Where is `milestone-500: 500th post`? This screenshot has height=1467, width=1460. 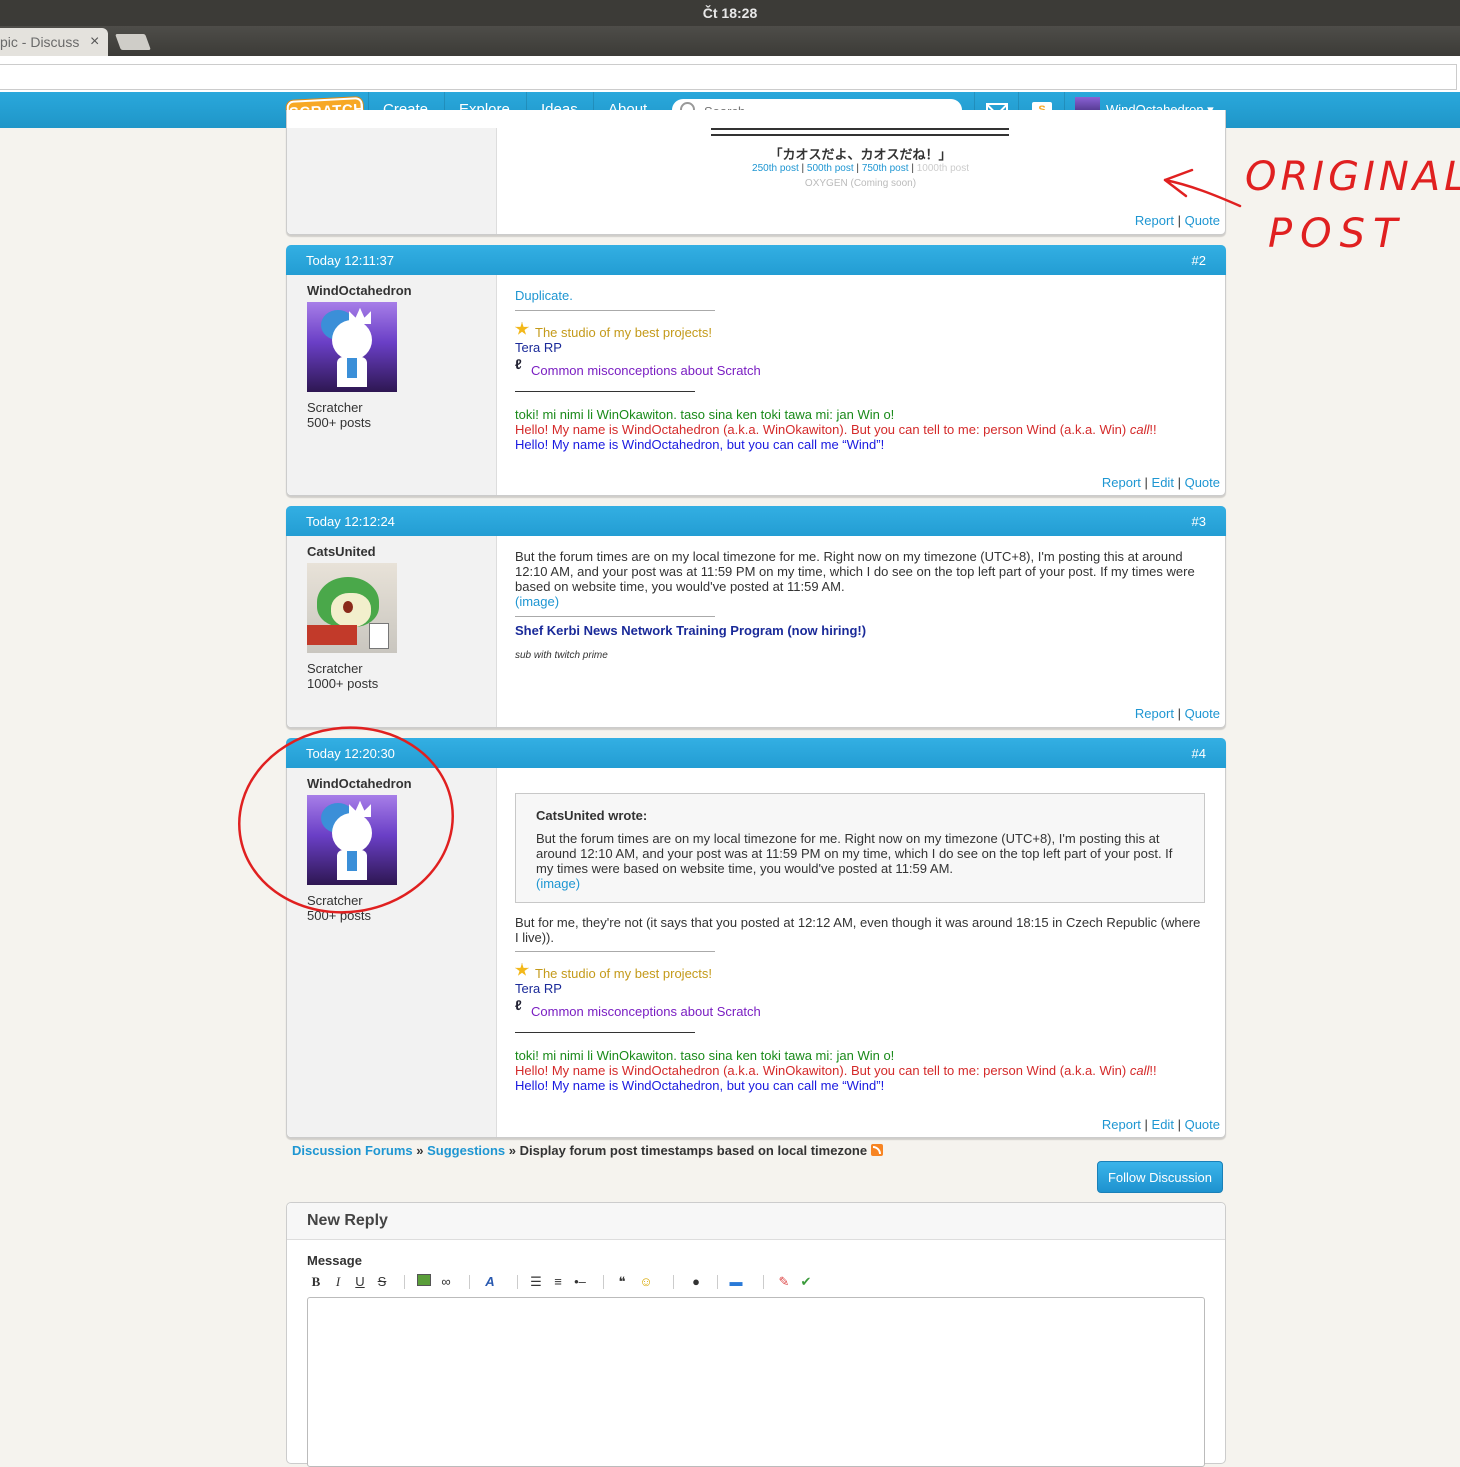 milestone-500: 500th post is located at coordinates (830, 168).